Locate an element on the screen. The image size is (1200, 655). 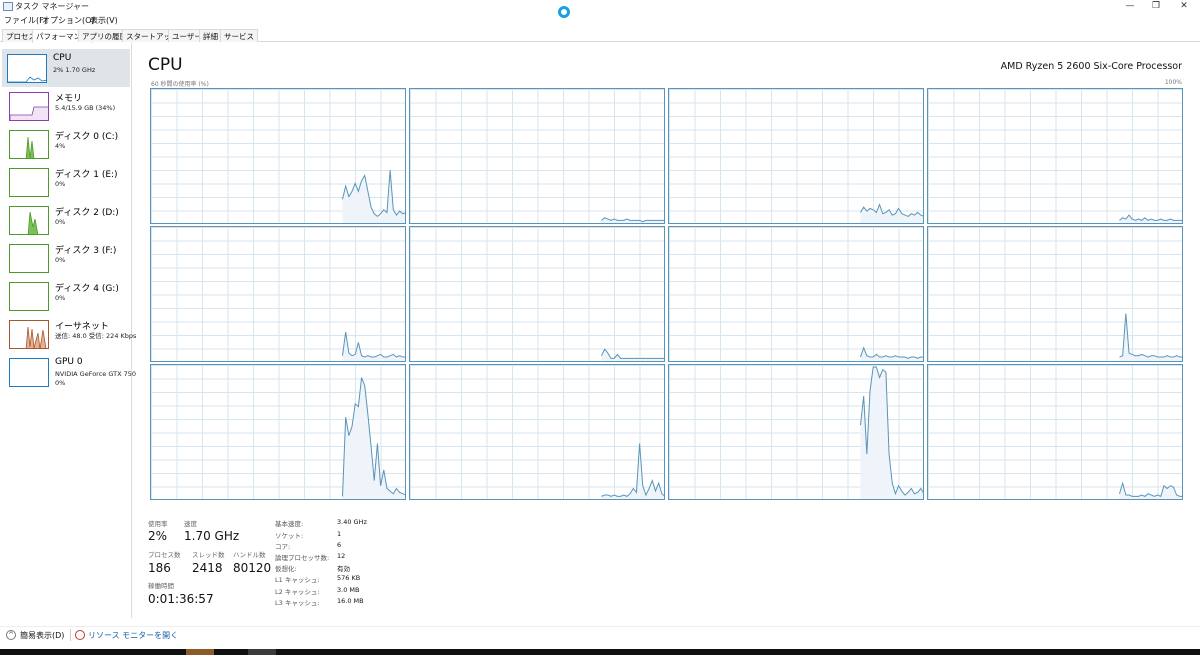
compact-view-link: 簡易表示(D) is located at coordinates (42, 635).